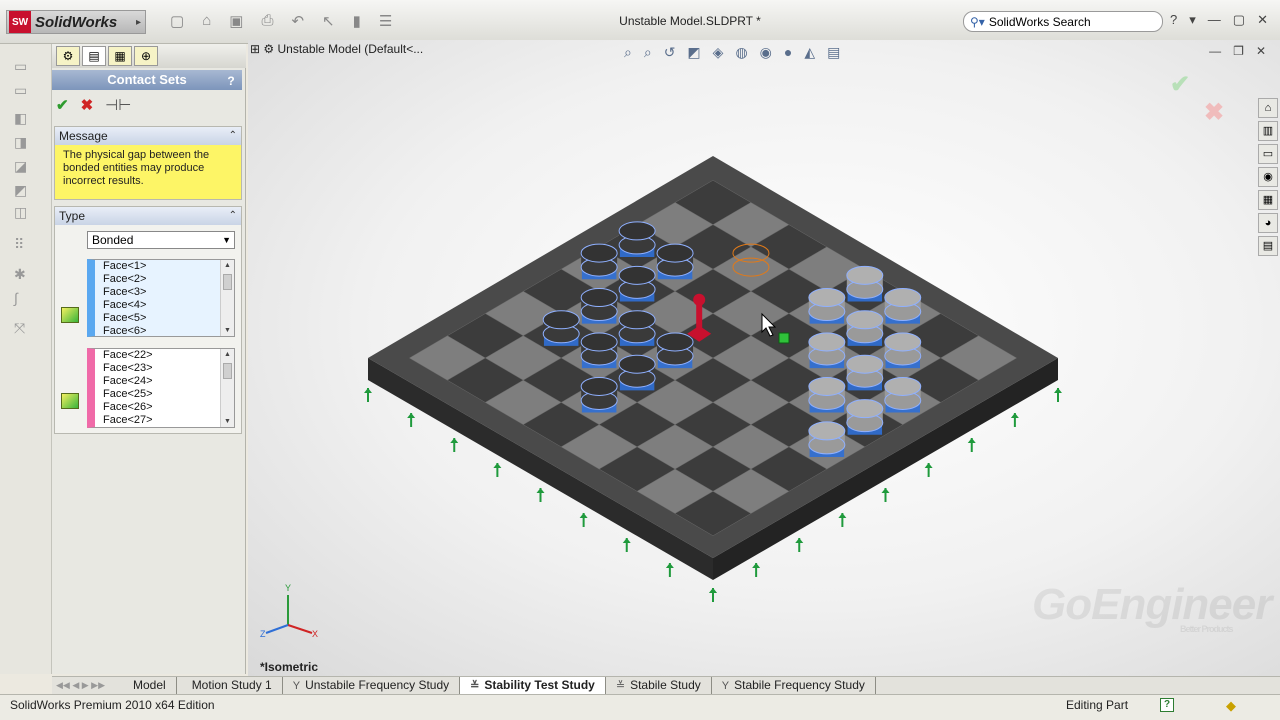  What do you see at coordinates (146, 56) in the screenshot?
I see `dimxpert-manager-tab: ⊕` at bounding box center [146, 56].